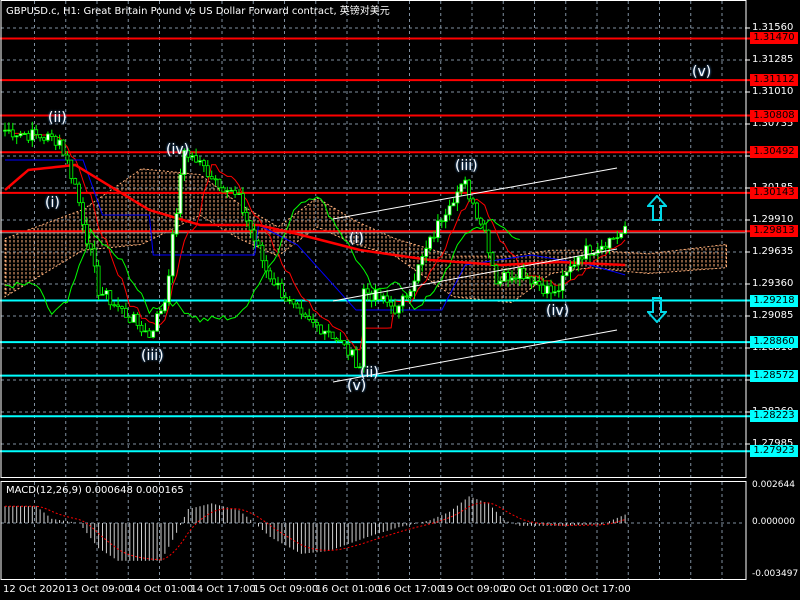 This screenshot has width=800, height=600. I want to click on price-axis-label: 1.31285, so click(773, 59).